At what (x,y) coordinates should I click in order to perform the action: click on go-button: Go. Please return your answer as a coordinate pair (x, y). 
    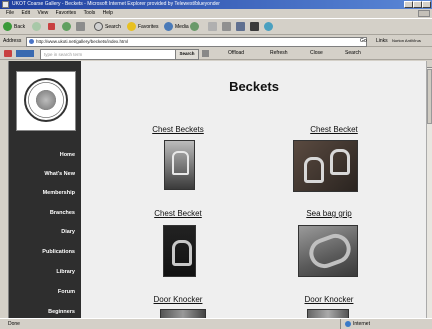
    Looking at the image, I should click on (363, 41).